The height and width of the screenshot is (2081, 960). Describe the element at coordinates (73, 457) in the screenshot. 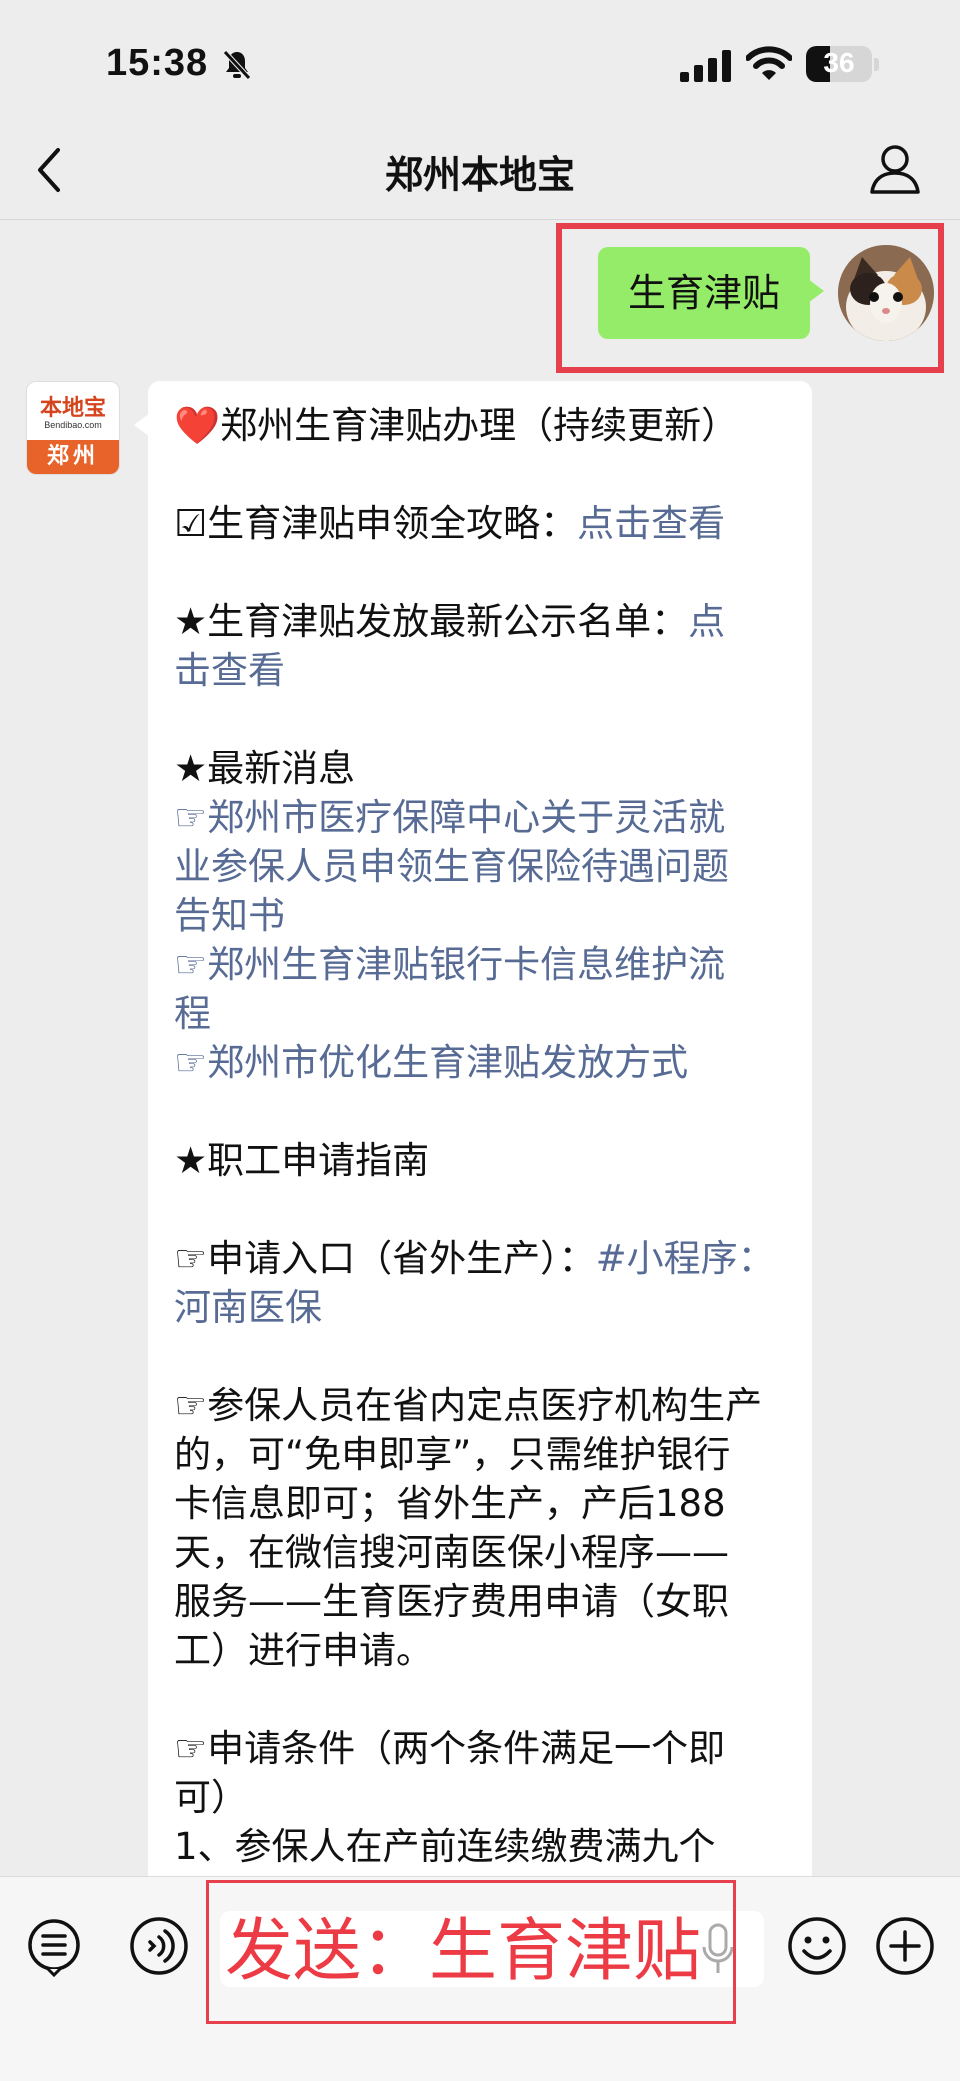

I see `bot-logo-city: 郑州` at that location.